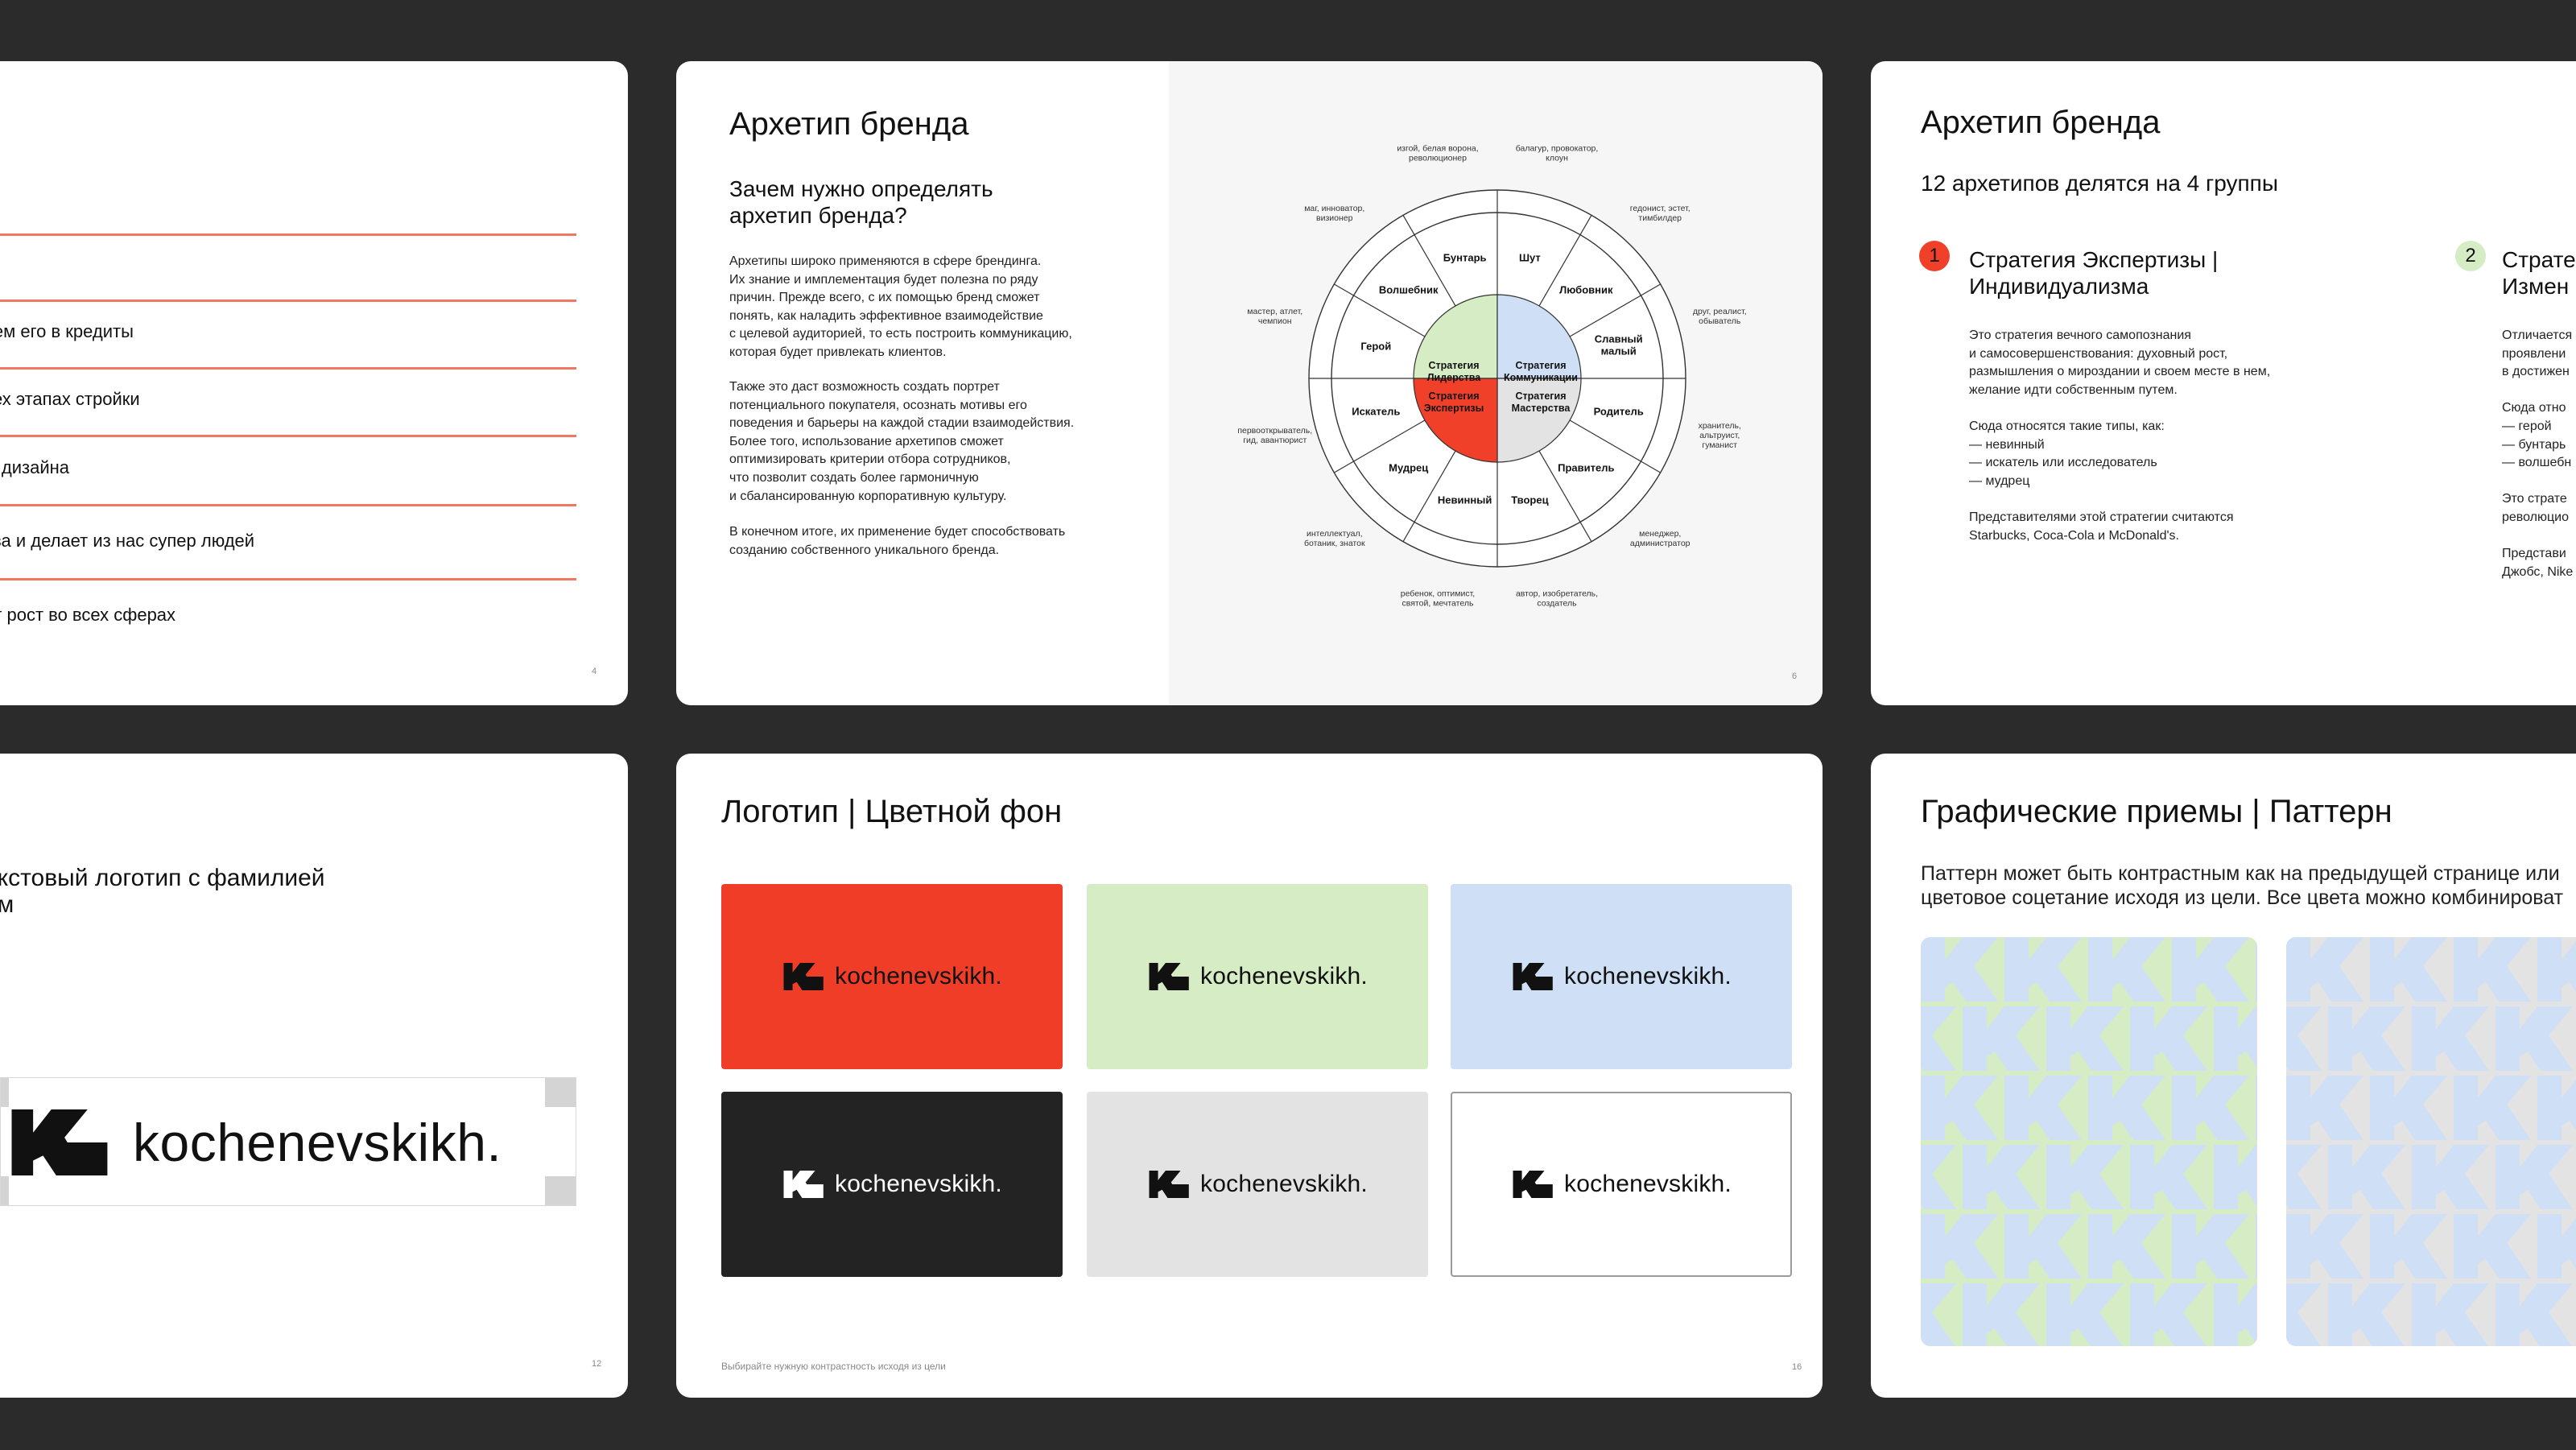 The image size is (2576, 1450). I want to click on group-number-badge: 2, so click(2470, 256).